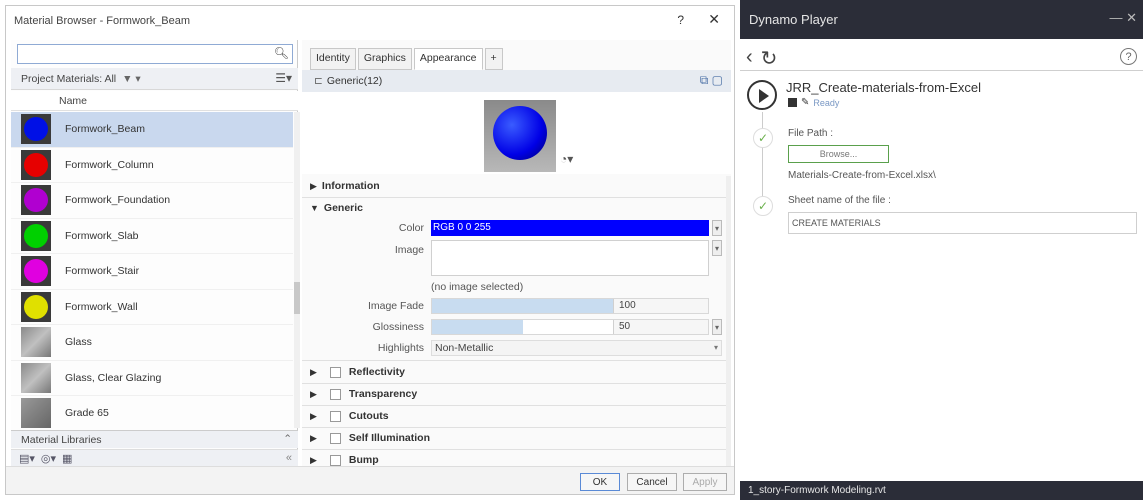 Image resolution: width=1143 pixels, height=500 pixels. What do you see at coordinates (769, 58) in the screenshot?
I see `refresh-icon: ↻` at bounding box center [769, 58].